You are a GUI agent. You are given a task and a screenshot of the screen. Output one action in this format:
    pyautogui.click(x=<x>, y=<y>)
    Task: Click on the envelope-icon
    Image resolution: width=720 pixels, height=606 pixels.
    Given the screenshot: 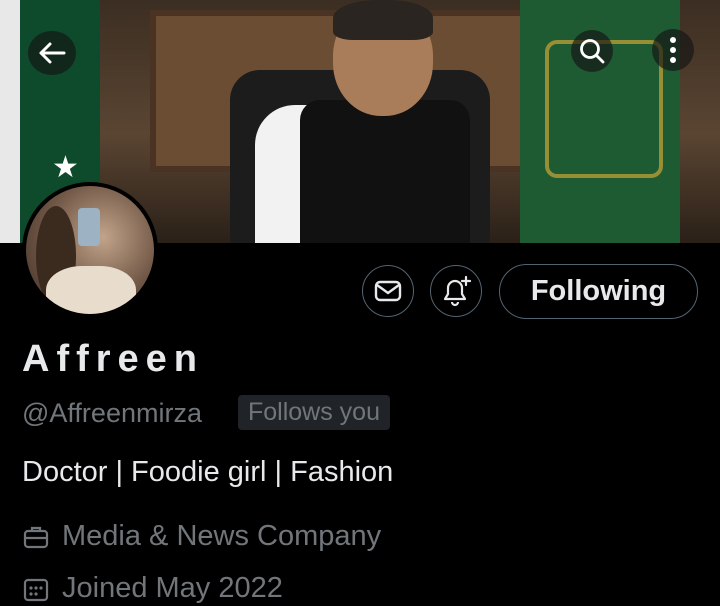 What is the action you would take?
    pyautogui.click(x=388, y=291)
    